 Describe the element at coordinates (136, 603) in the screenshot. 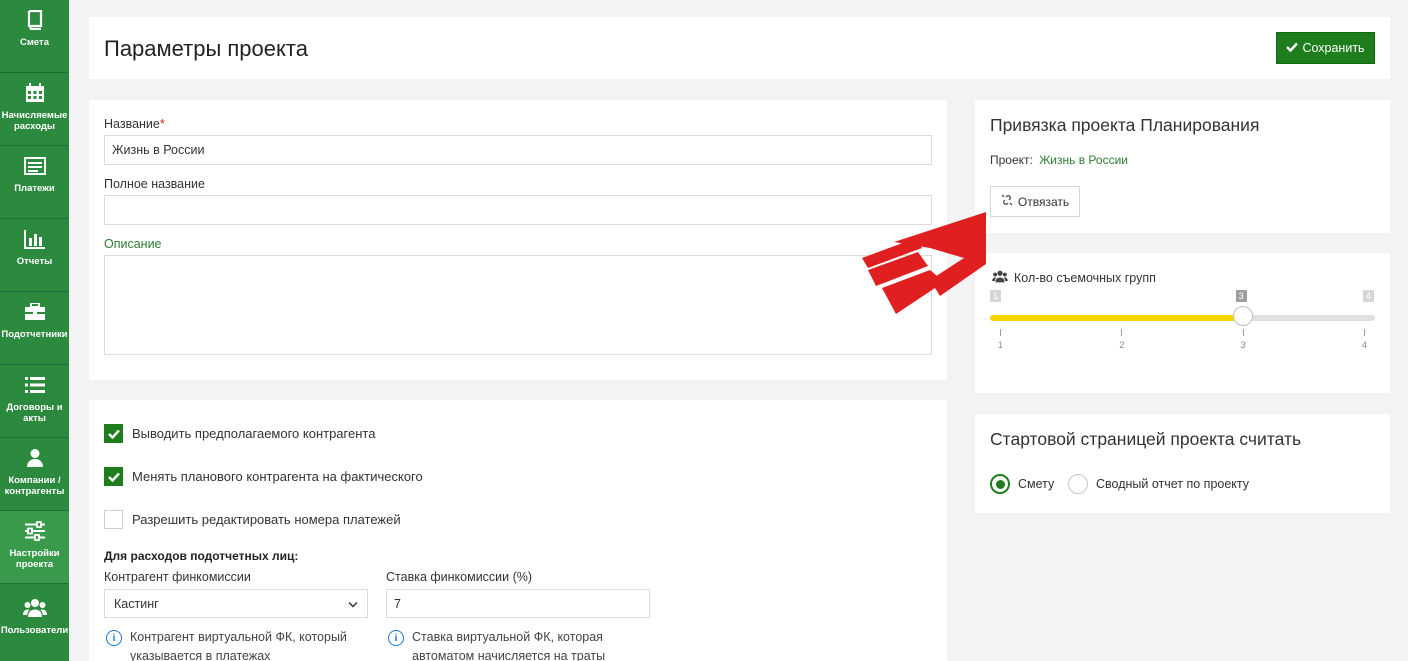

I see `counterparty-select-value: Кастинг` at that location.